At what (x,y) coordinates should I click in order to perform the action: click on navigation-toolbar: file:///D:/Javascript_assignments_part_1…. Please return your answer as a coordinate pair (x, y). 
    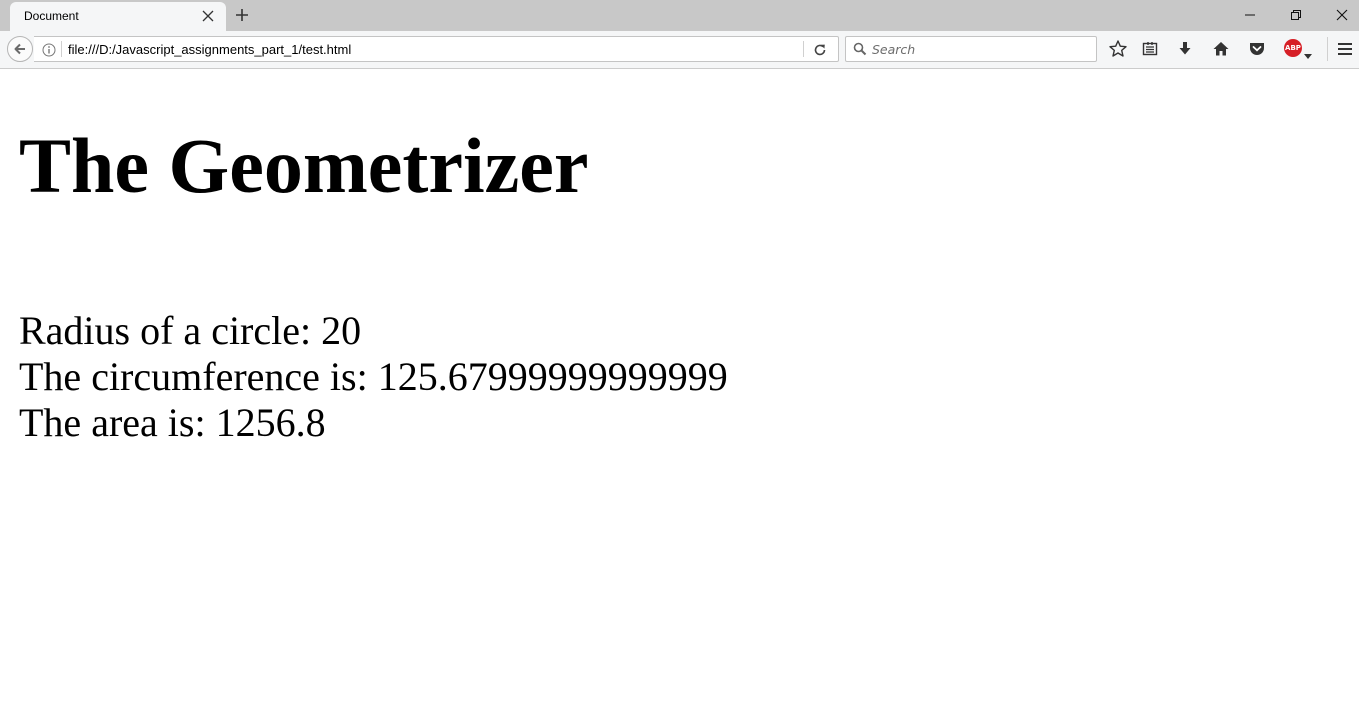
    Looking at the image, I should click on (679, 50).